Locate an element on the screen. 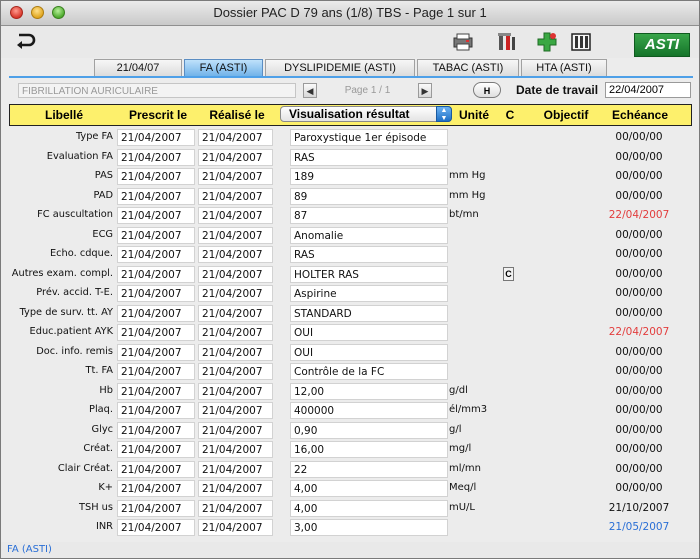  result-field: 0,90 is located at coordinates (369, 430).